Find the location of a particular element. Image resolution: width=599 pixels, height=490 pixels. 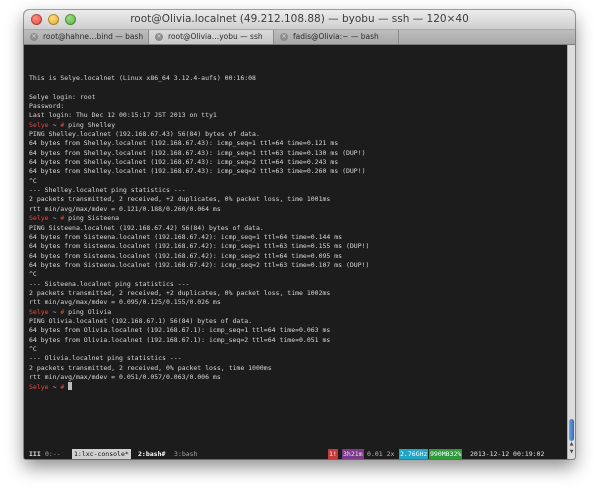

terminal-prompt-line: Selye ~ # ping Sisteena is located at coordinates (298, 218).